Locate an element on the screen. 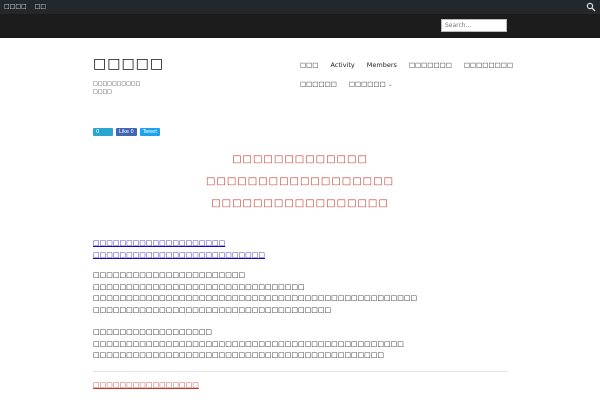 This screenshot has height=400, width=600. section-divider is located at coordinates (300, 371).